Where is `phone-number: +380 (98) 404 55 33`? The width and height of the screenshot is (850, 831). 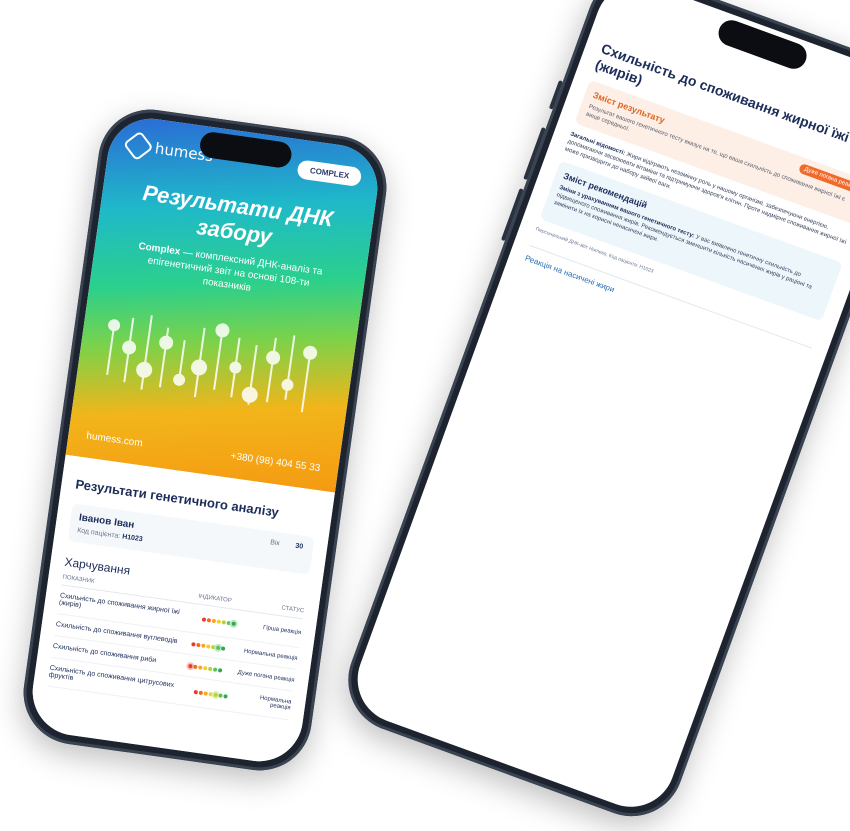
phone-number: +380 (98) 404 55 33 is located at coordinates (275, 462).